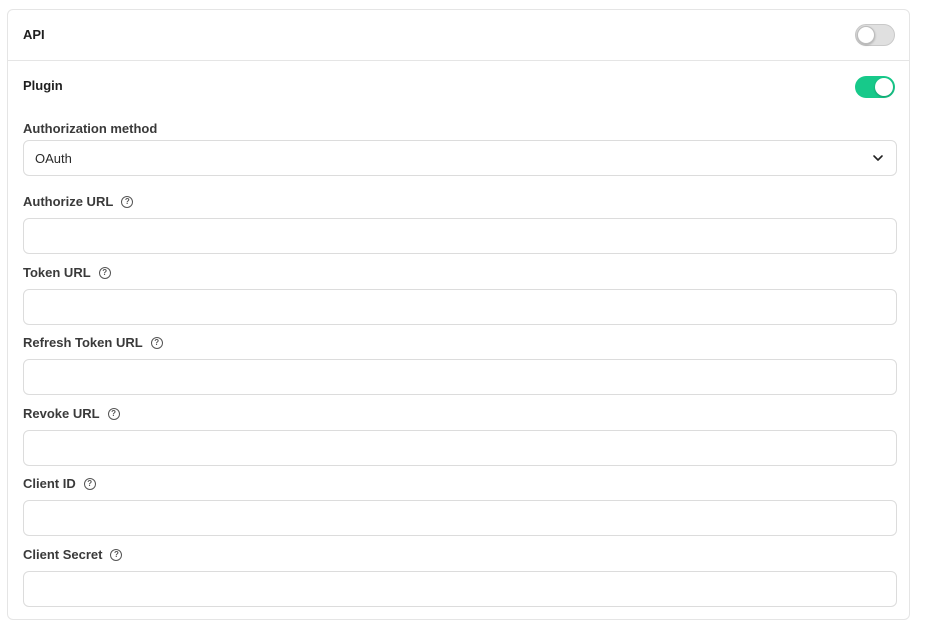 This screenshot has height=636, width=930. I want to click on client-id-label: Client ID ?, so click(59, 483).